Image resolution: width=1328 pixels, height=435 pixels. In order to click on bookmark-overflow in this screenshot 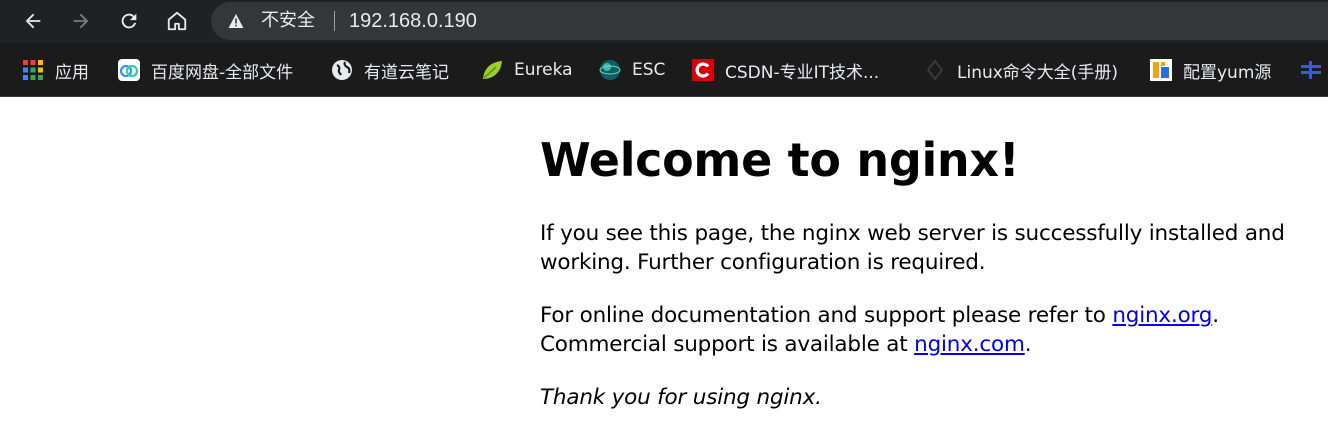, I will do `click(1314, 70)`.